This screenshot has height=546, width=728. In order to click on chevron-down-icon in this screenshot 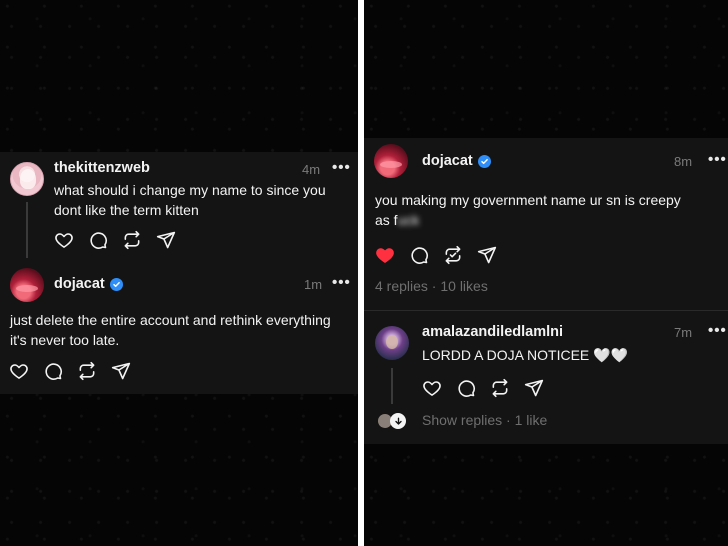, I will do `click(398, 421)`.